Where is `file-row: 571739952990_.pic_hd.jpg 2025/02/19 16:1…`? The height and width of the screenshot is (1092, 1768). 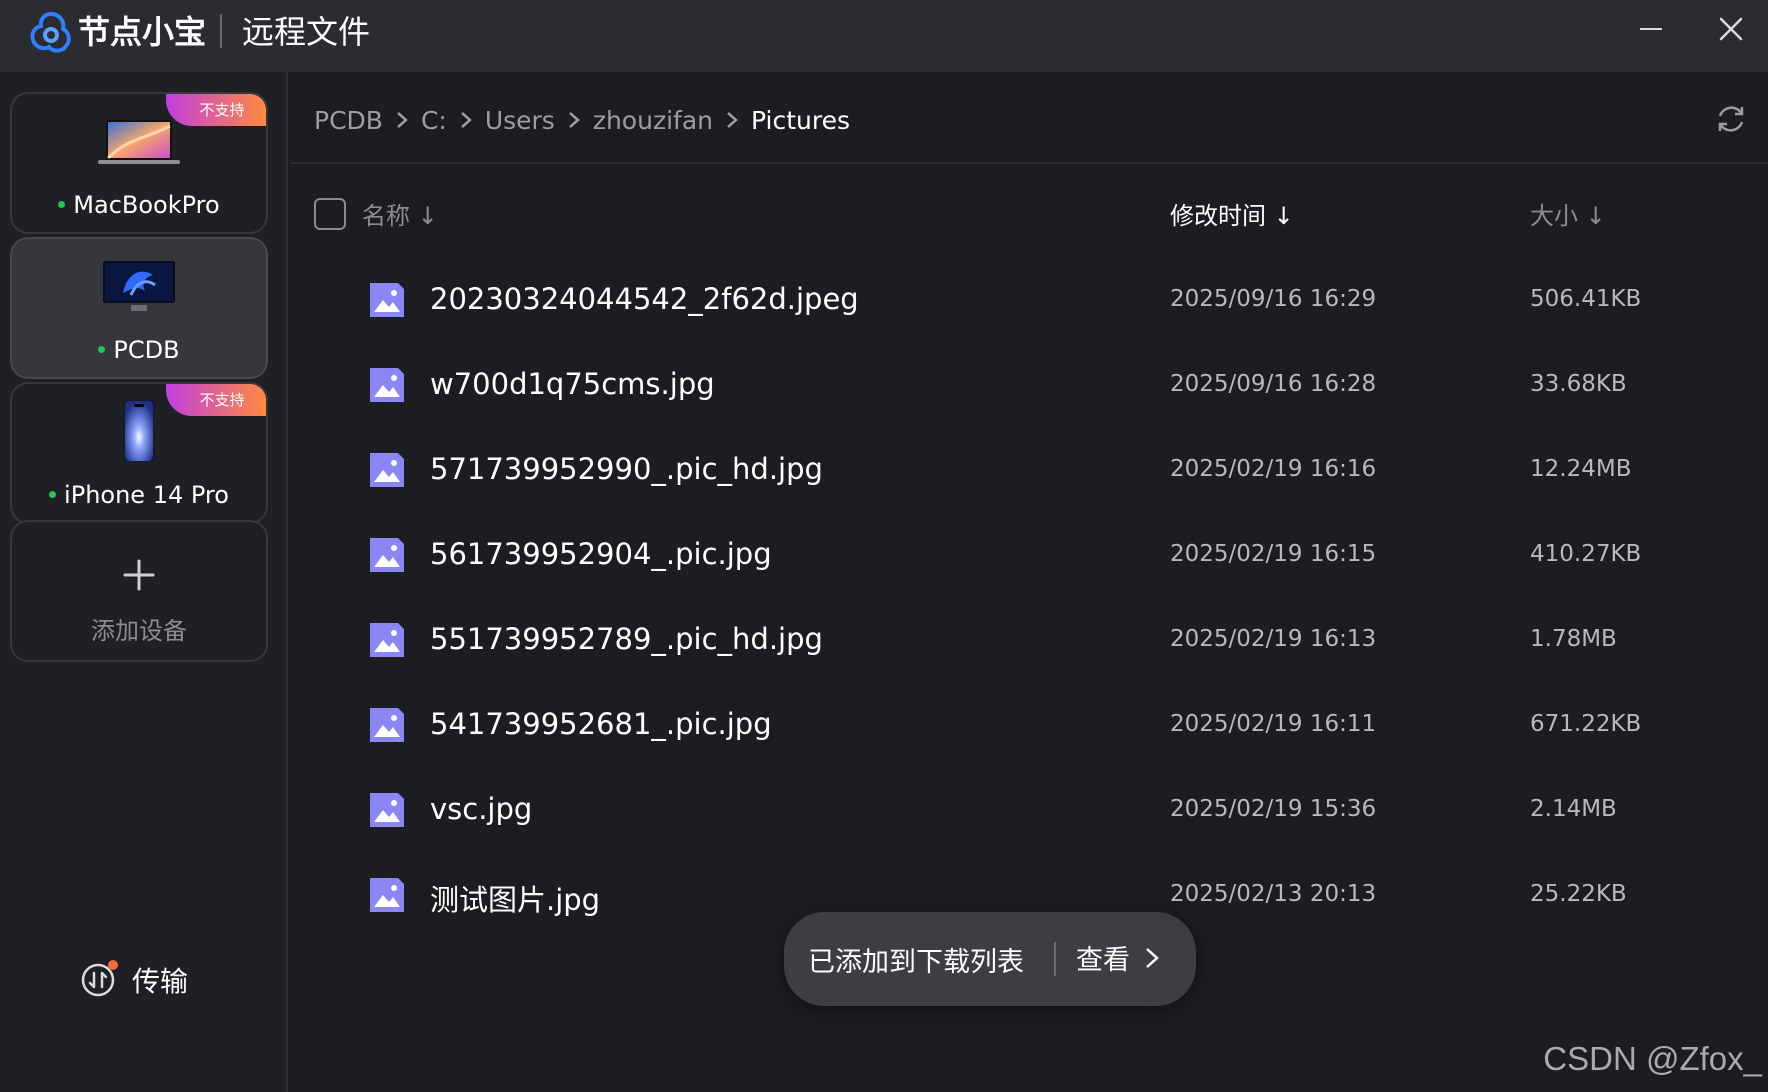
file-row: 571739952990_.pic_hd.jpg 2025/02/19 16:1… is located at coordinates (1029, 470).